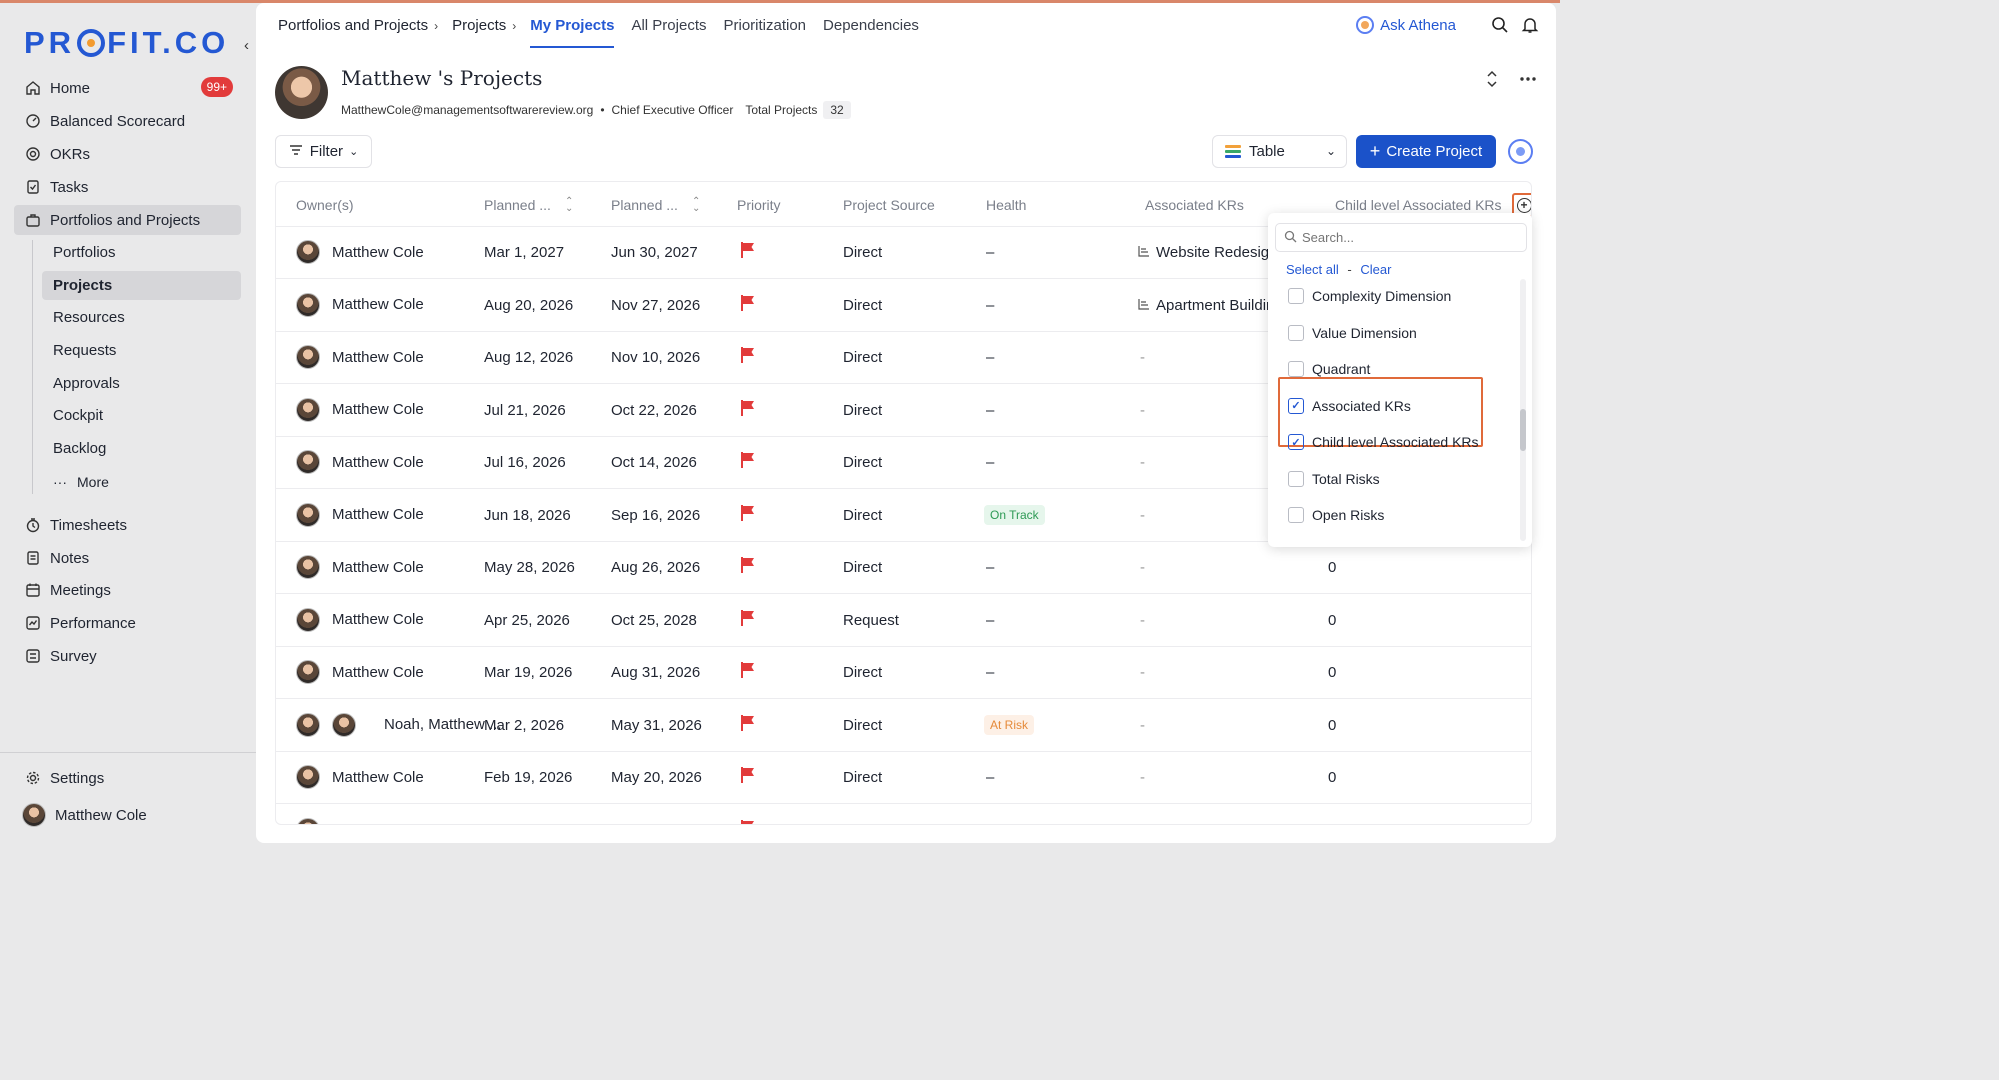 This screenshot has height=1080, width=1999. What do you see at coordinates (141, 252) in the screenshot?
I see `sidebar-subitem-portfolios: Portfolios` at bounding box center [141, 252].